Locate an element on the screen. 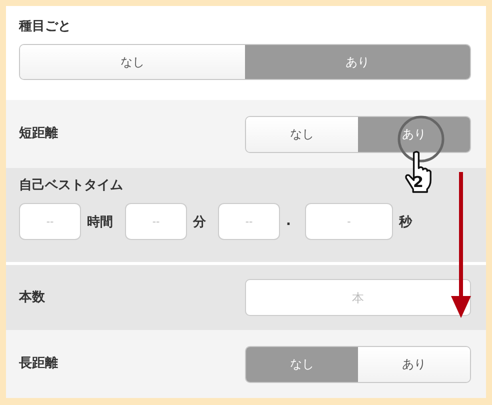 The height and width of the screenshot is (405, 492). down-arrow-icon is located at coordinates (461, 245).